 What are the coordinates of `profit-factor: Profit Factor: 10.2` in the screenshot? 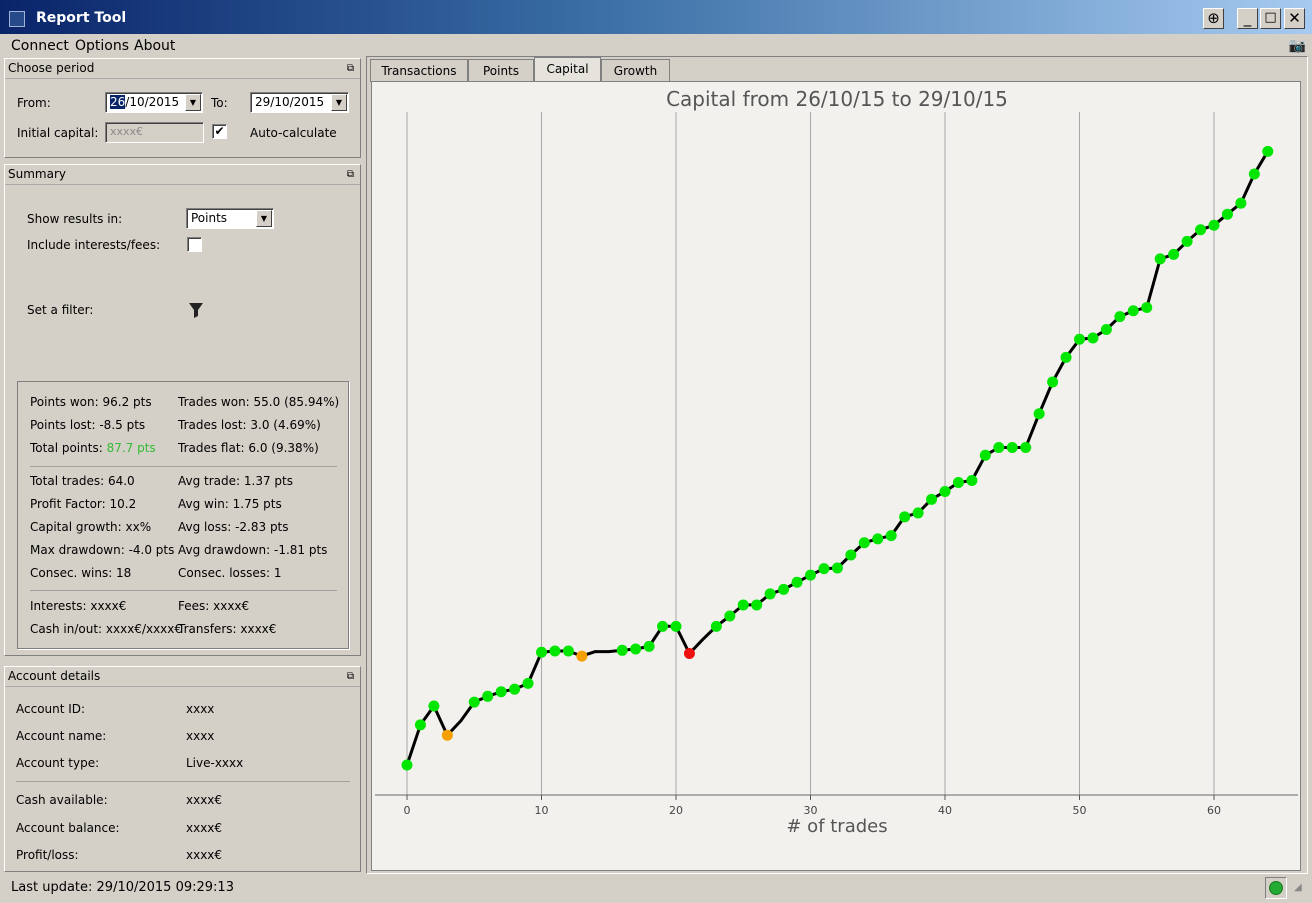 It's located at (83, 504).